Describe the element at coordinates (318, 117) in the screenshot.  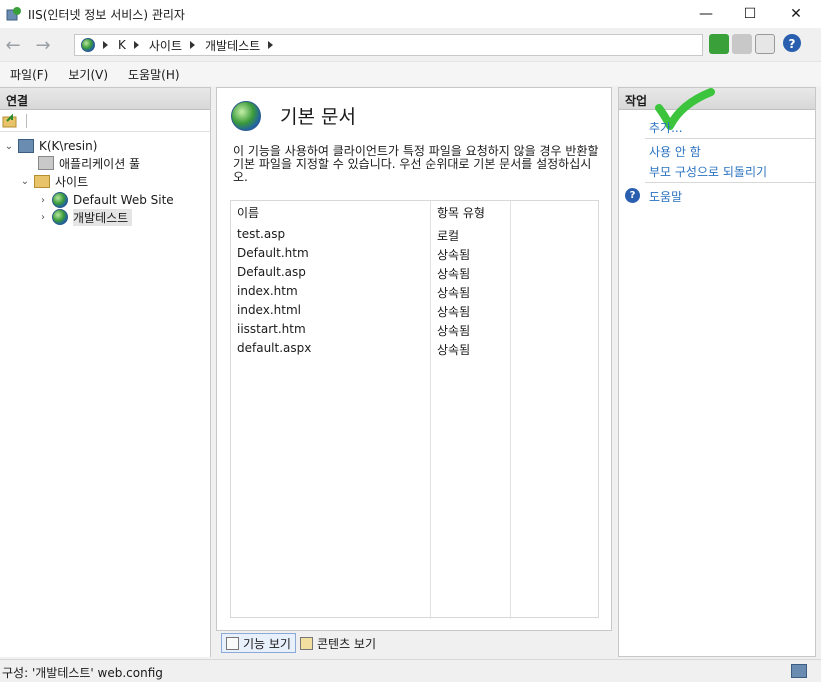
I see `feature-title: 기본 문서` at that location.